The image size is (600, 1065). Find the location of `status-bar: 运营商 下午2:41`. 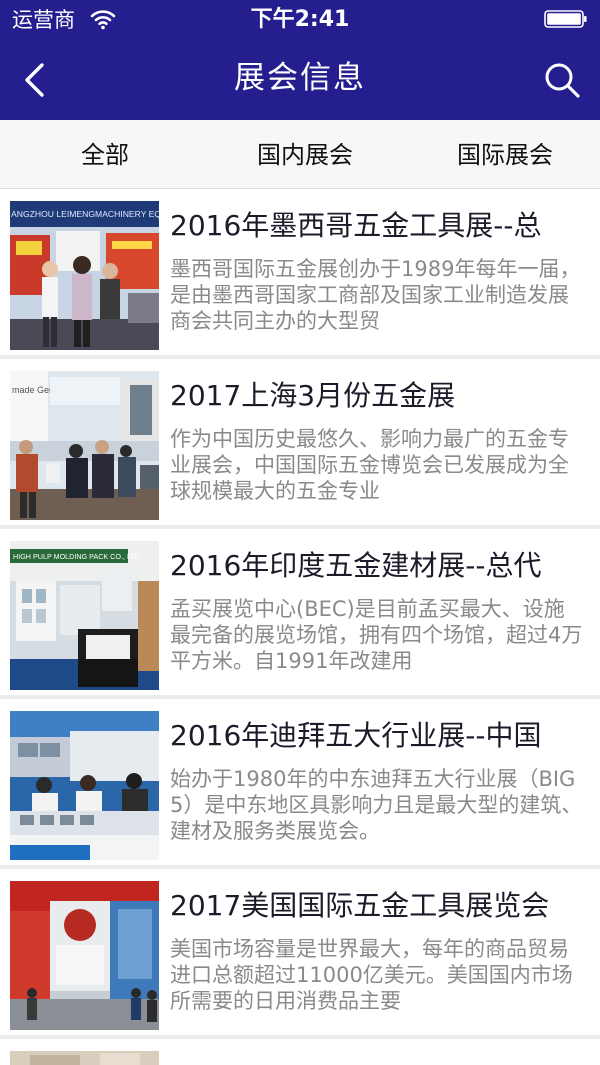

status-bar: 运营商 下午2:41 is located at coordinates (300, 20).